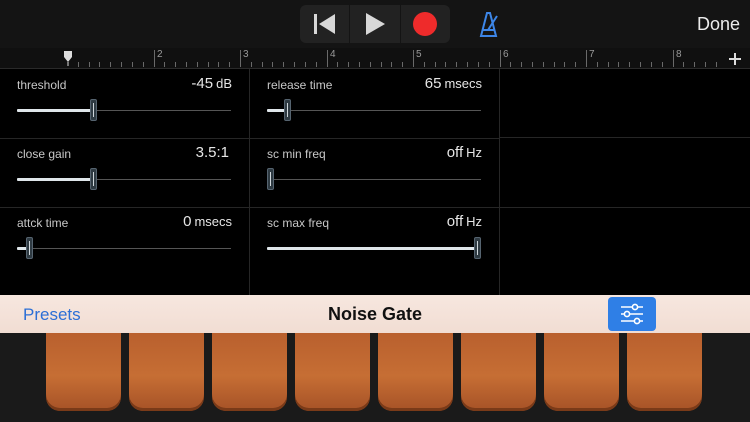 This screenshot has width=750, height=422. What do you see at coordinates (374, 110) in the screenshot?
I see `release-time-slider` at bounding box center [374, 110].